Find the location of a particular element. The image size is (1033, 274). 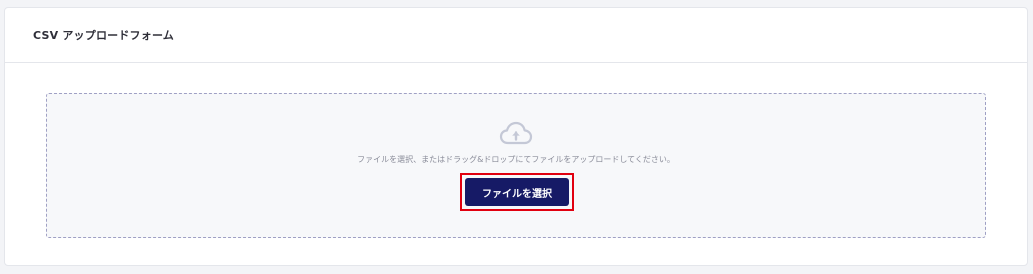

select-button-highlight: ファイルを選択 is located at coordinates (517, 192).